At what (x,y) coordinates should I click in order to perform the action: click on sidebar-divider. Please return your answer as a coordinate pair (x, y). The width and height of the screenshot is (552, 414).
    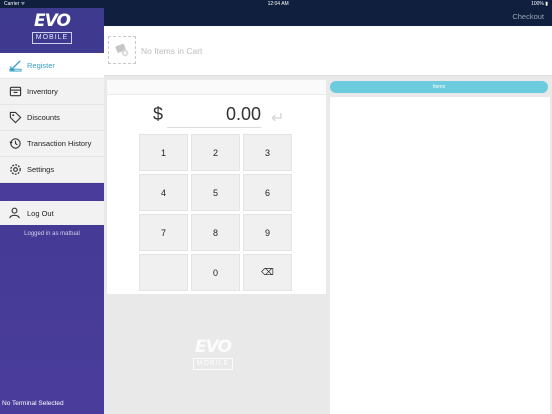
    Looking at the image, I should click on (52, 192).